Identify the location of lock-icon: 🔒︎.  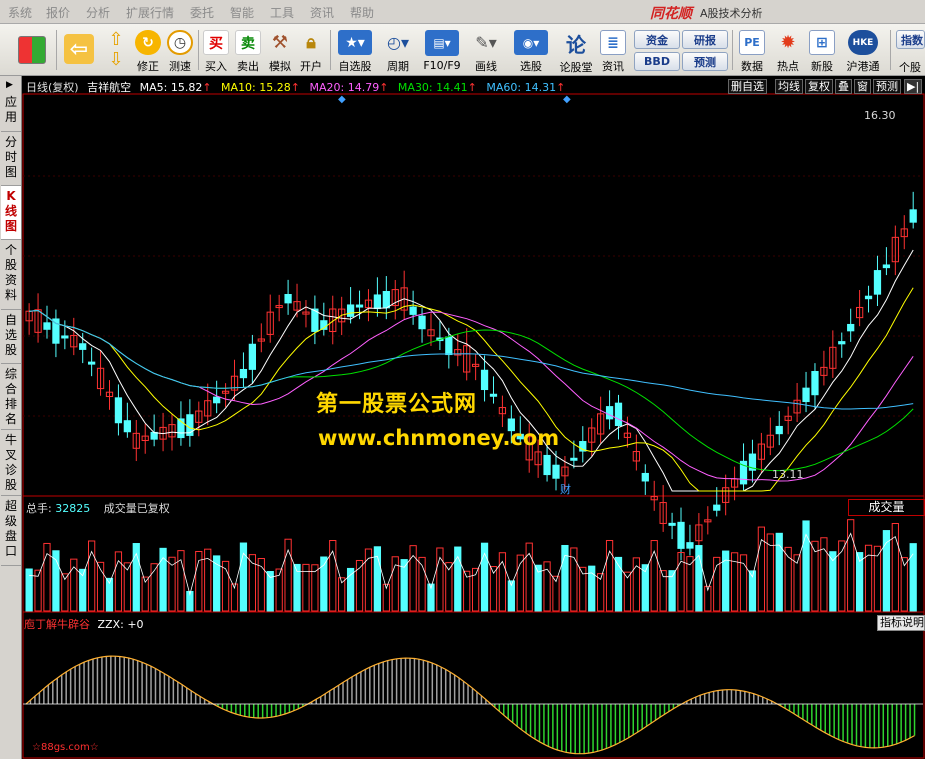
(311, 42).